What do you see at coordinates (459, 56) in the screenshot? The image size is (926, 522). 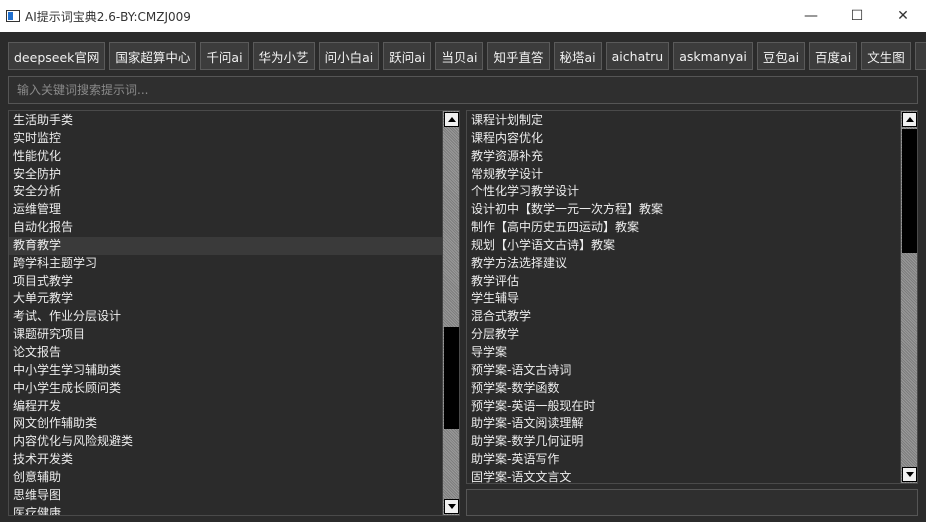 I see `site-button-dangbei: 当贝ai` at bounding box center [459, 56].